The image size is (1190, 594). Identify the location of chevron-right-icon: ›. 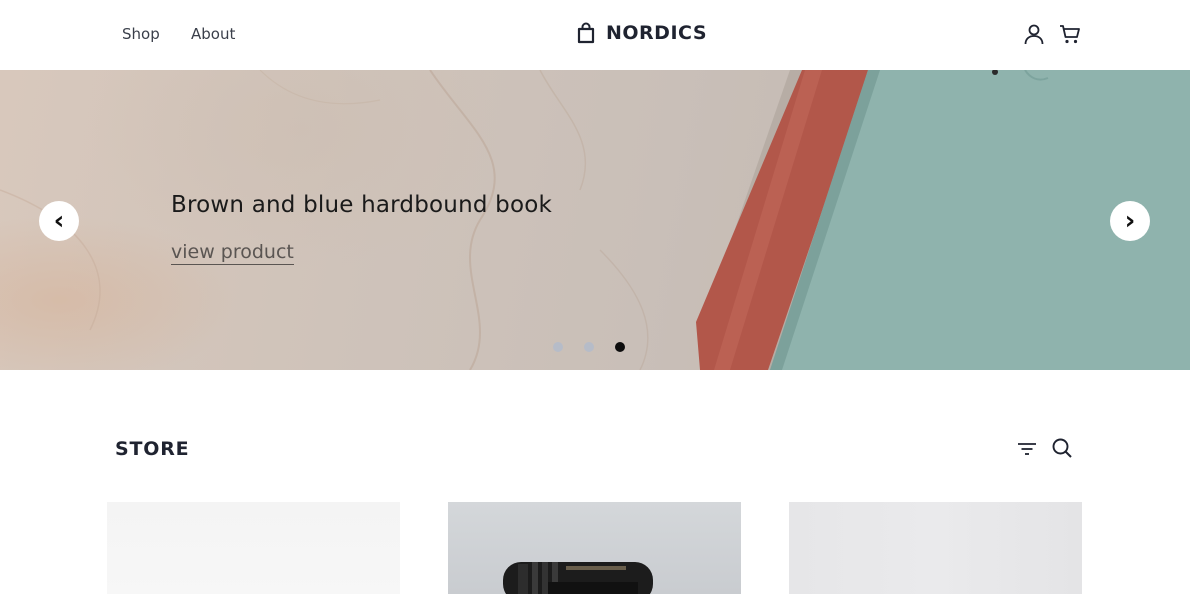
(1130, 221).